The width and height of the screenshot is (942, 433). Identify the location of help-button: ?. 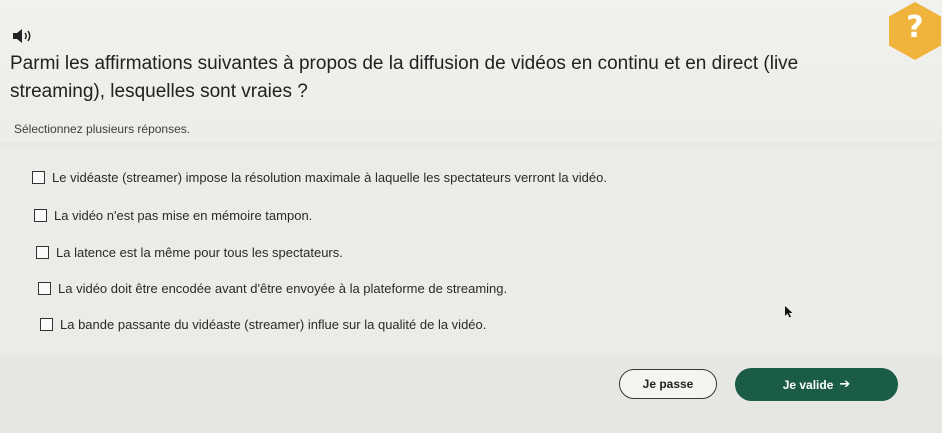
(915, 31).